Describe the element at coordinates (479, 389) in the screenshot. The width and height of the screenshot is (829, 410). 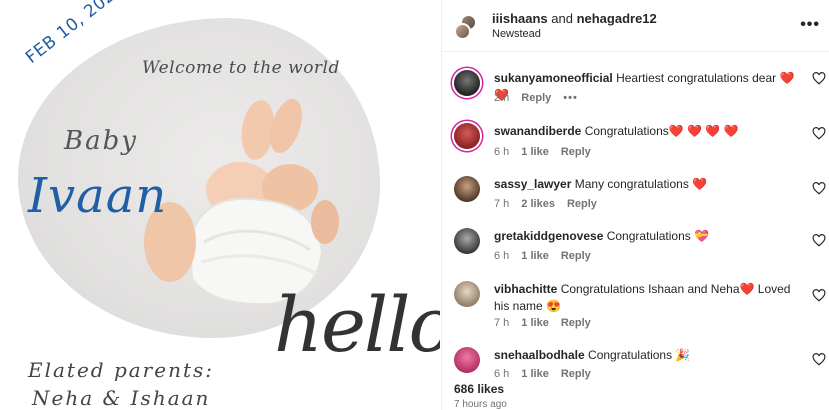
I see `likes-count: 686 likes` at that location.